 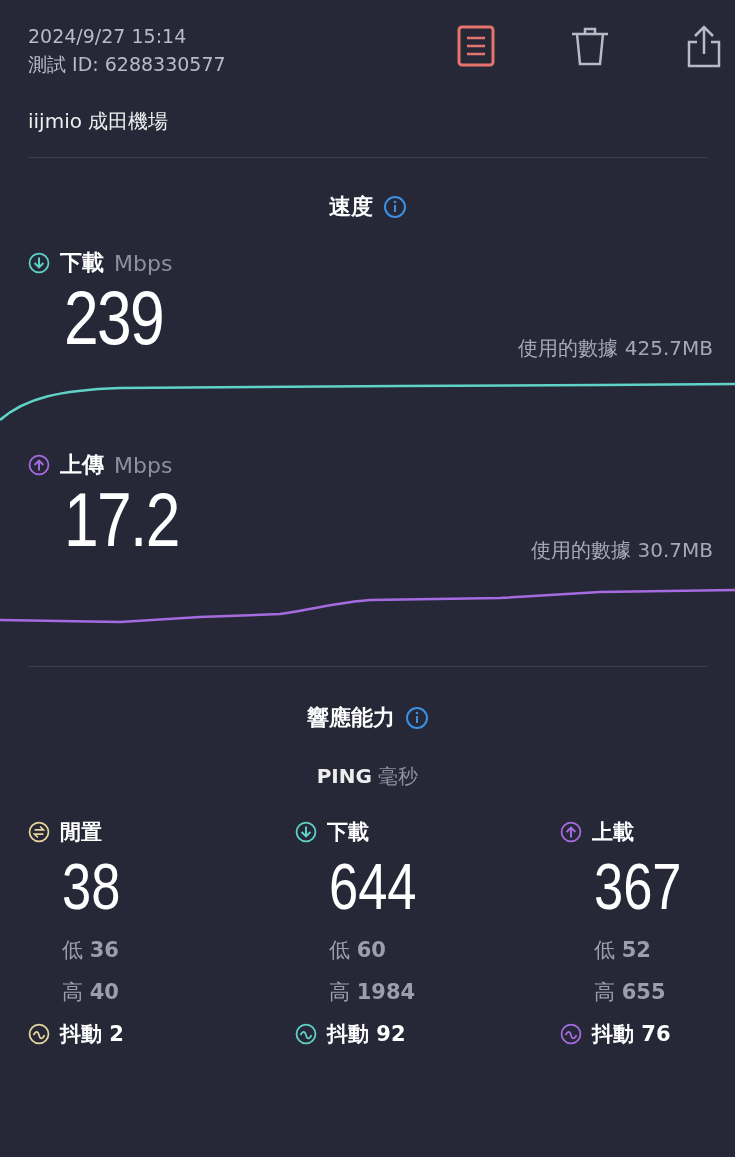 What do you see at coordinates (127, 64) in the screenshot?
I see `test-id: 測試 ID: 6288330577` at bounding box center [127, 64].